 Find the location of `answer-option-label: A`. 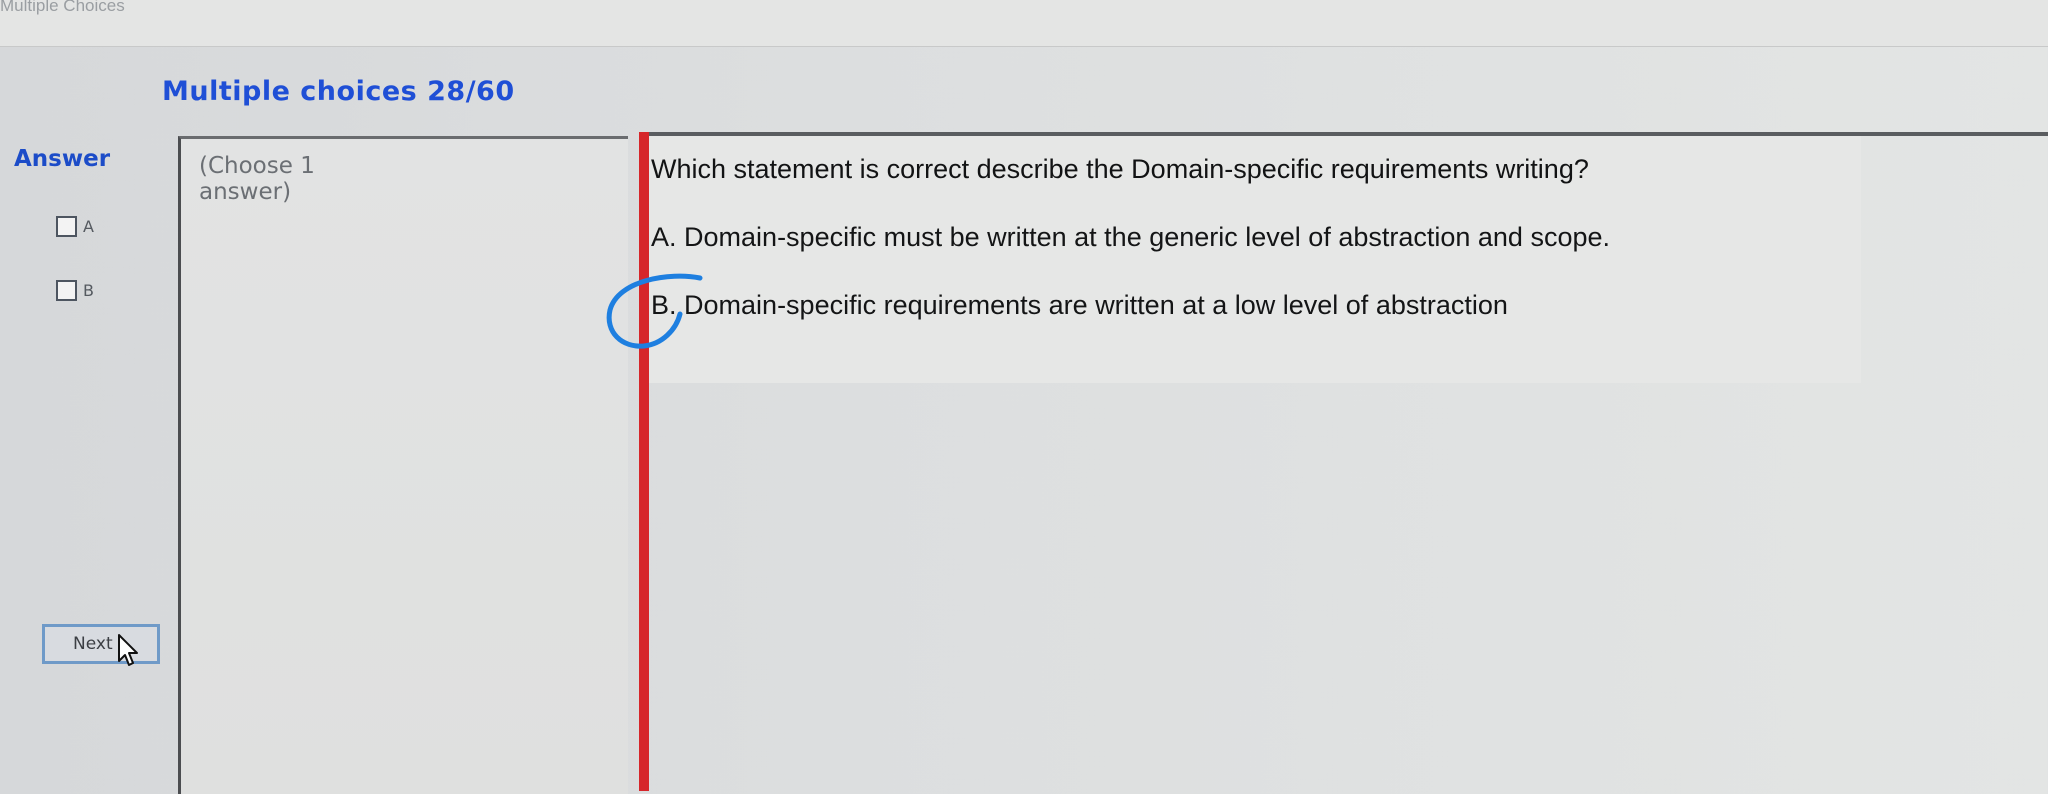

answer-option-label: A is located at coordinates (88, 226).